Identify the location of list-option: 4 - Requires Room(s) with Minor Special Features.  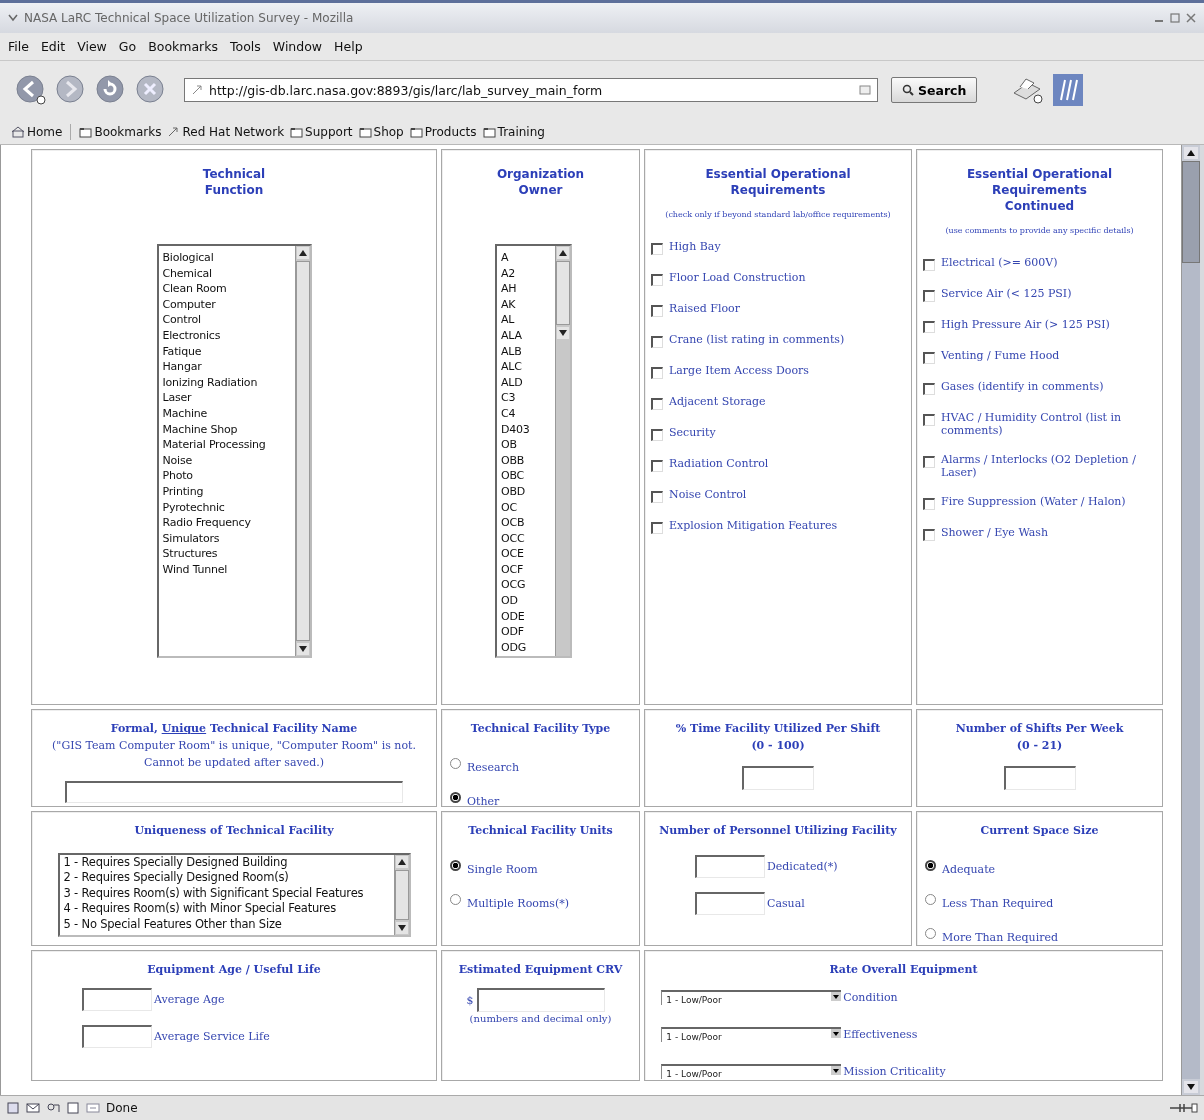
(226, 909).